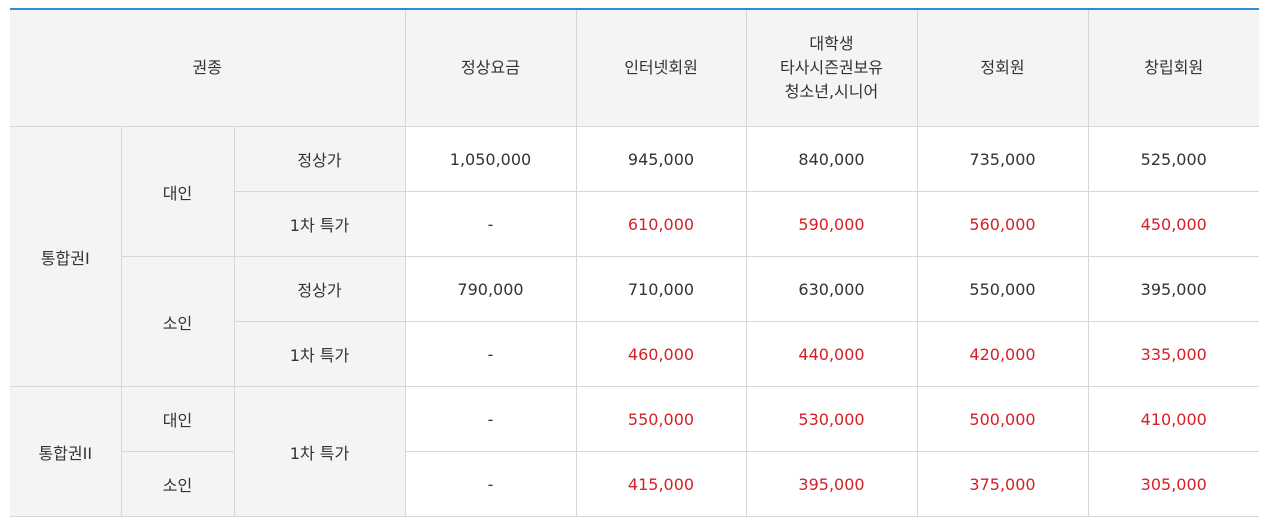  Describe the element at coordinates (831, 354) in the screenshot. I see `discount-price-cell: 440,000` at that location.